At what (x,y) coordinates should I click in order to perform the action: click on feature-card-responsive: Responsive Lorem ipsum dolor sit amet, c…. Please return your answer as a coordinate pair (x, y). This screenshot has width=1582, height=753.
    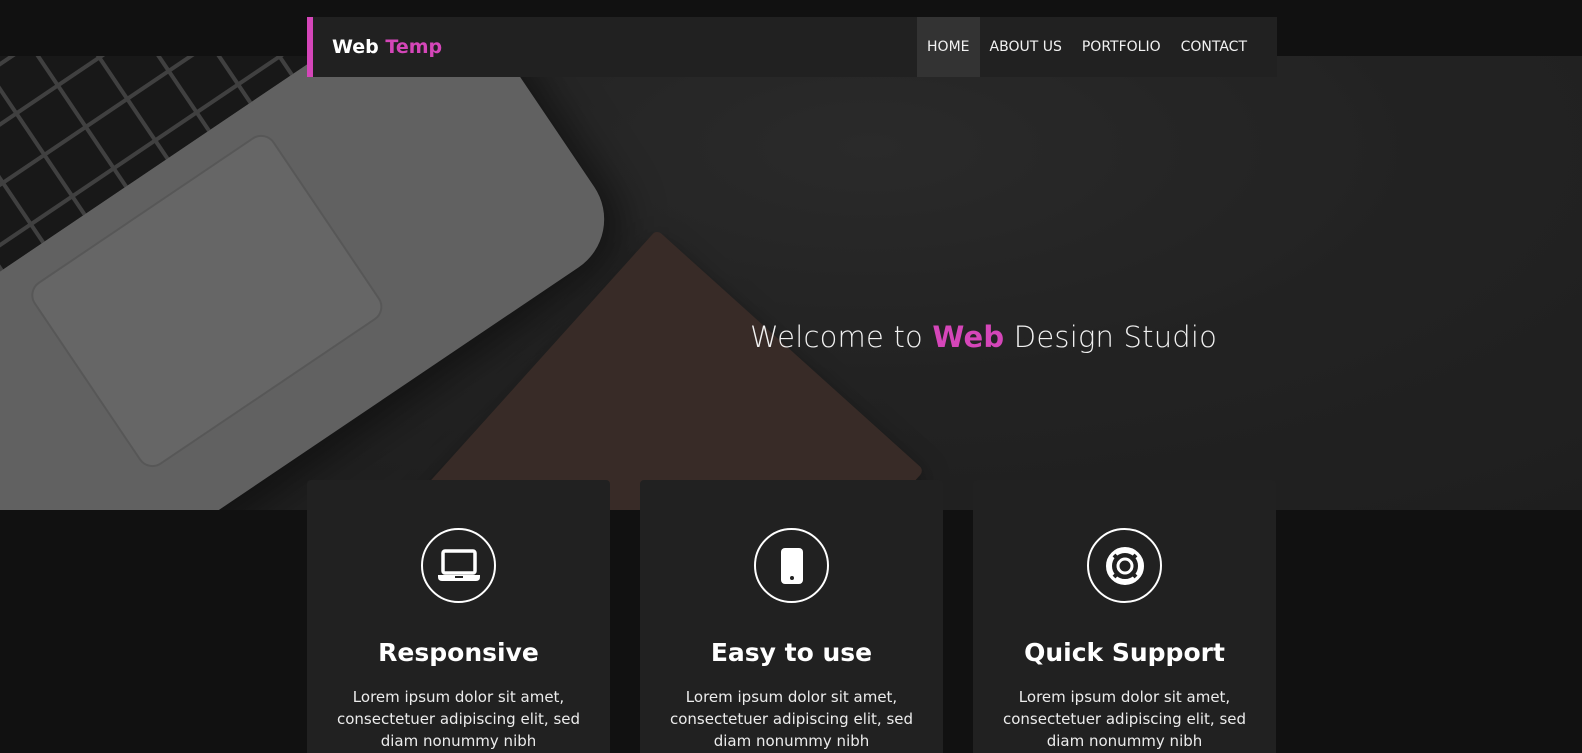
    Looking at the image, I should click on (458, 616).